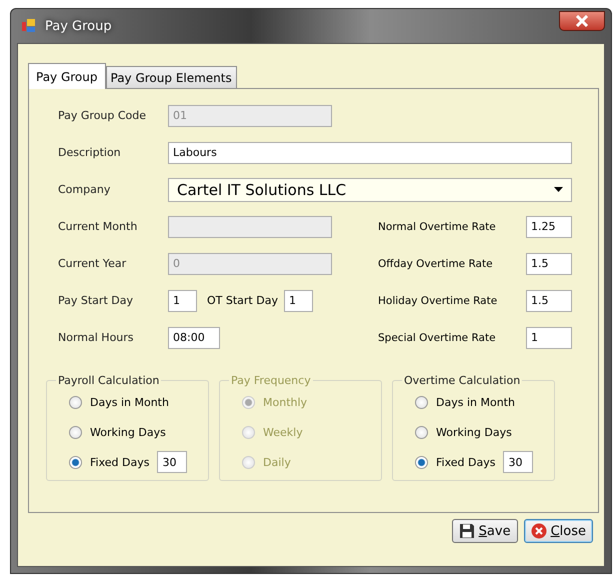 This screenshot has width=616, height=580. What do you see at coordinates (370, 190) in the screenshot?
I see `dropdown: Cartel IT Solutions LLC` at bounding box center [370, 190].